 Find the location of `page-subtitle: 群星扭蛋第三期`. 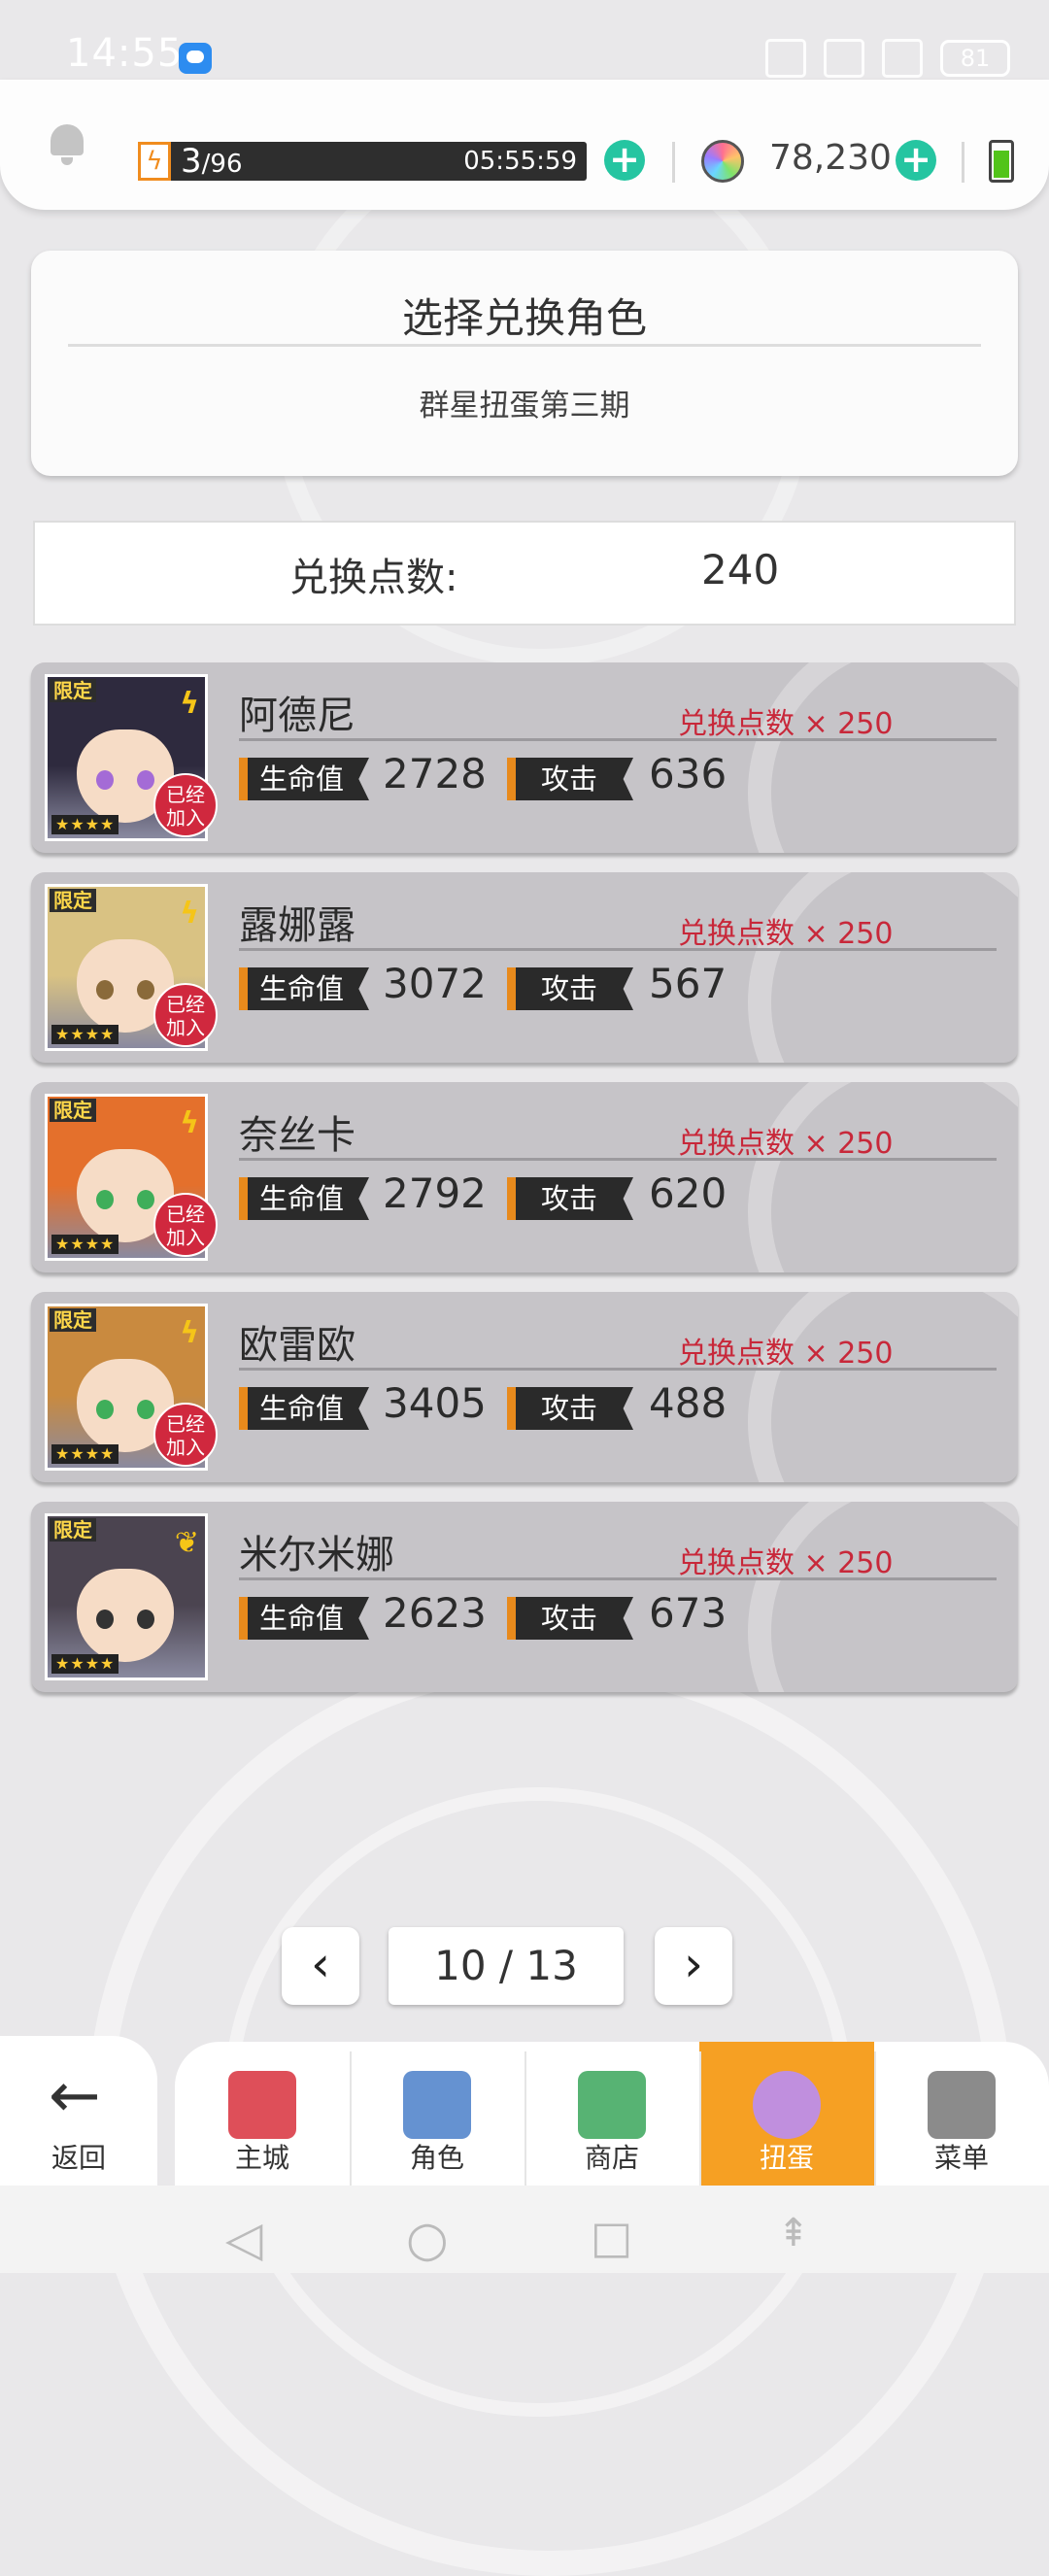

page-subtitle: 群星扭蛋第三期 is located at coordinates (524, 406).